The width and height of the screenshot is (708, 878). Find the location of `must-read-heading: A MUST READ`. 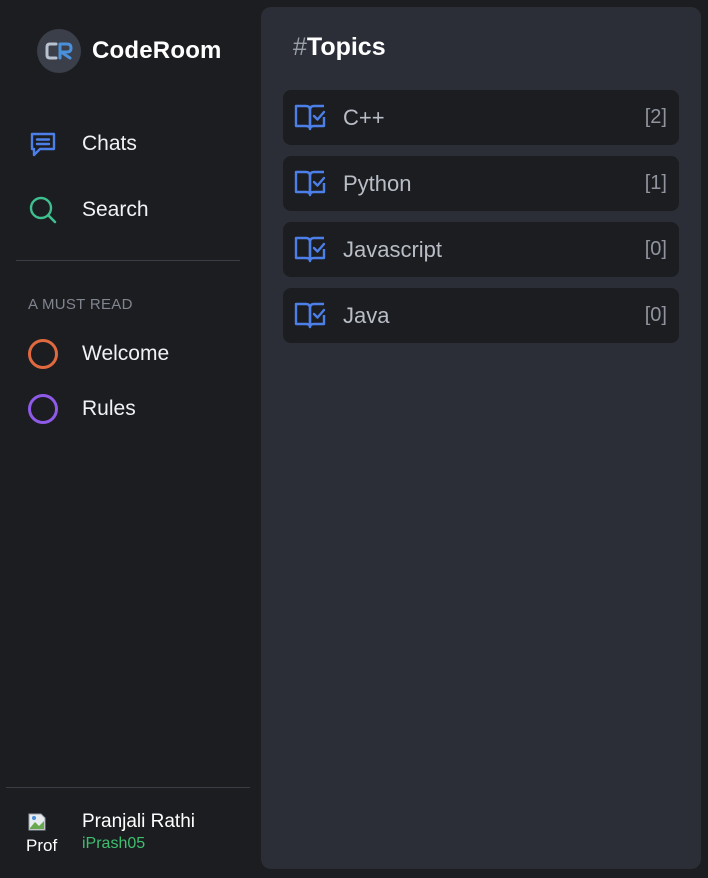

must-read-heading: A MUST READ is located at coordinates (80, 304).